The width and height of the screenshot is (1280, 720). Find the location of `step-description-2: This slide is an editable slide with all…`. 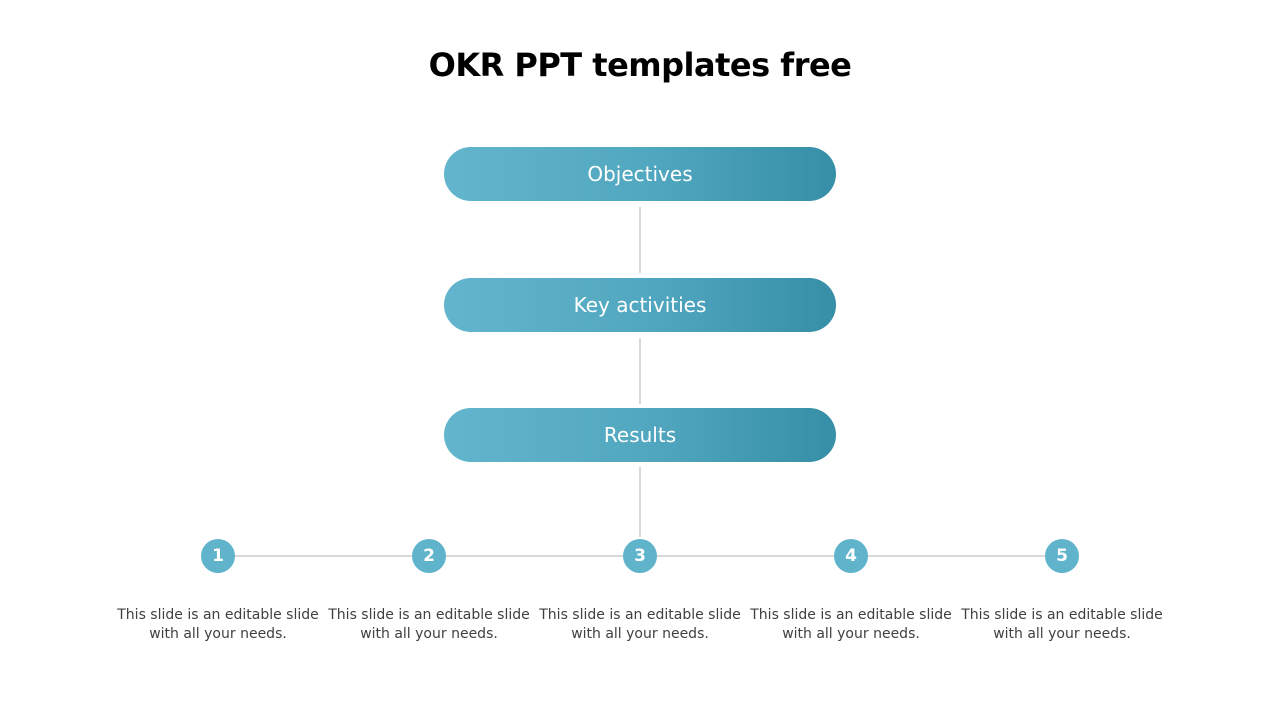

step-description-2: This slide is an editable slide with all… is located at coordinates (429, 624).